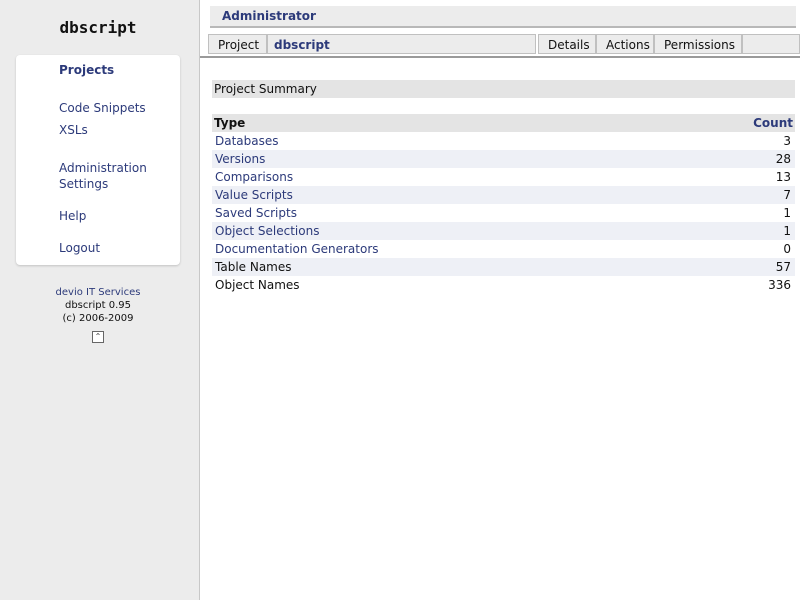  What do you see at coordinates (297, 249) in the screenshot?
I see `type-link-documentation-generators: Documentation Generators` at bounding box center [297, 249].